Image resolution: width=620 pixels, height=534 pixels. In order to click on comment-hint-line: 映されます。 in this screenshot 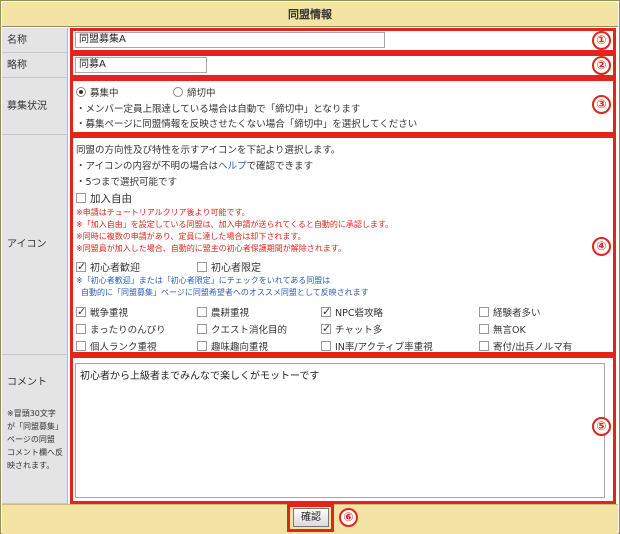, I will do `click(31, 465)`.